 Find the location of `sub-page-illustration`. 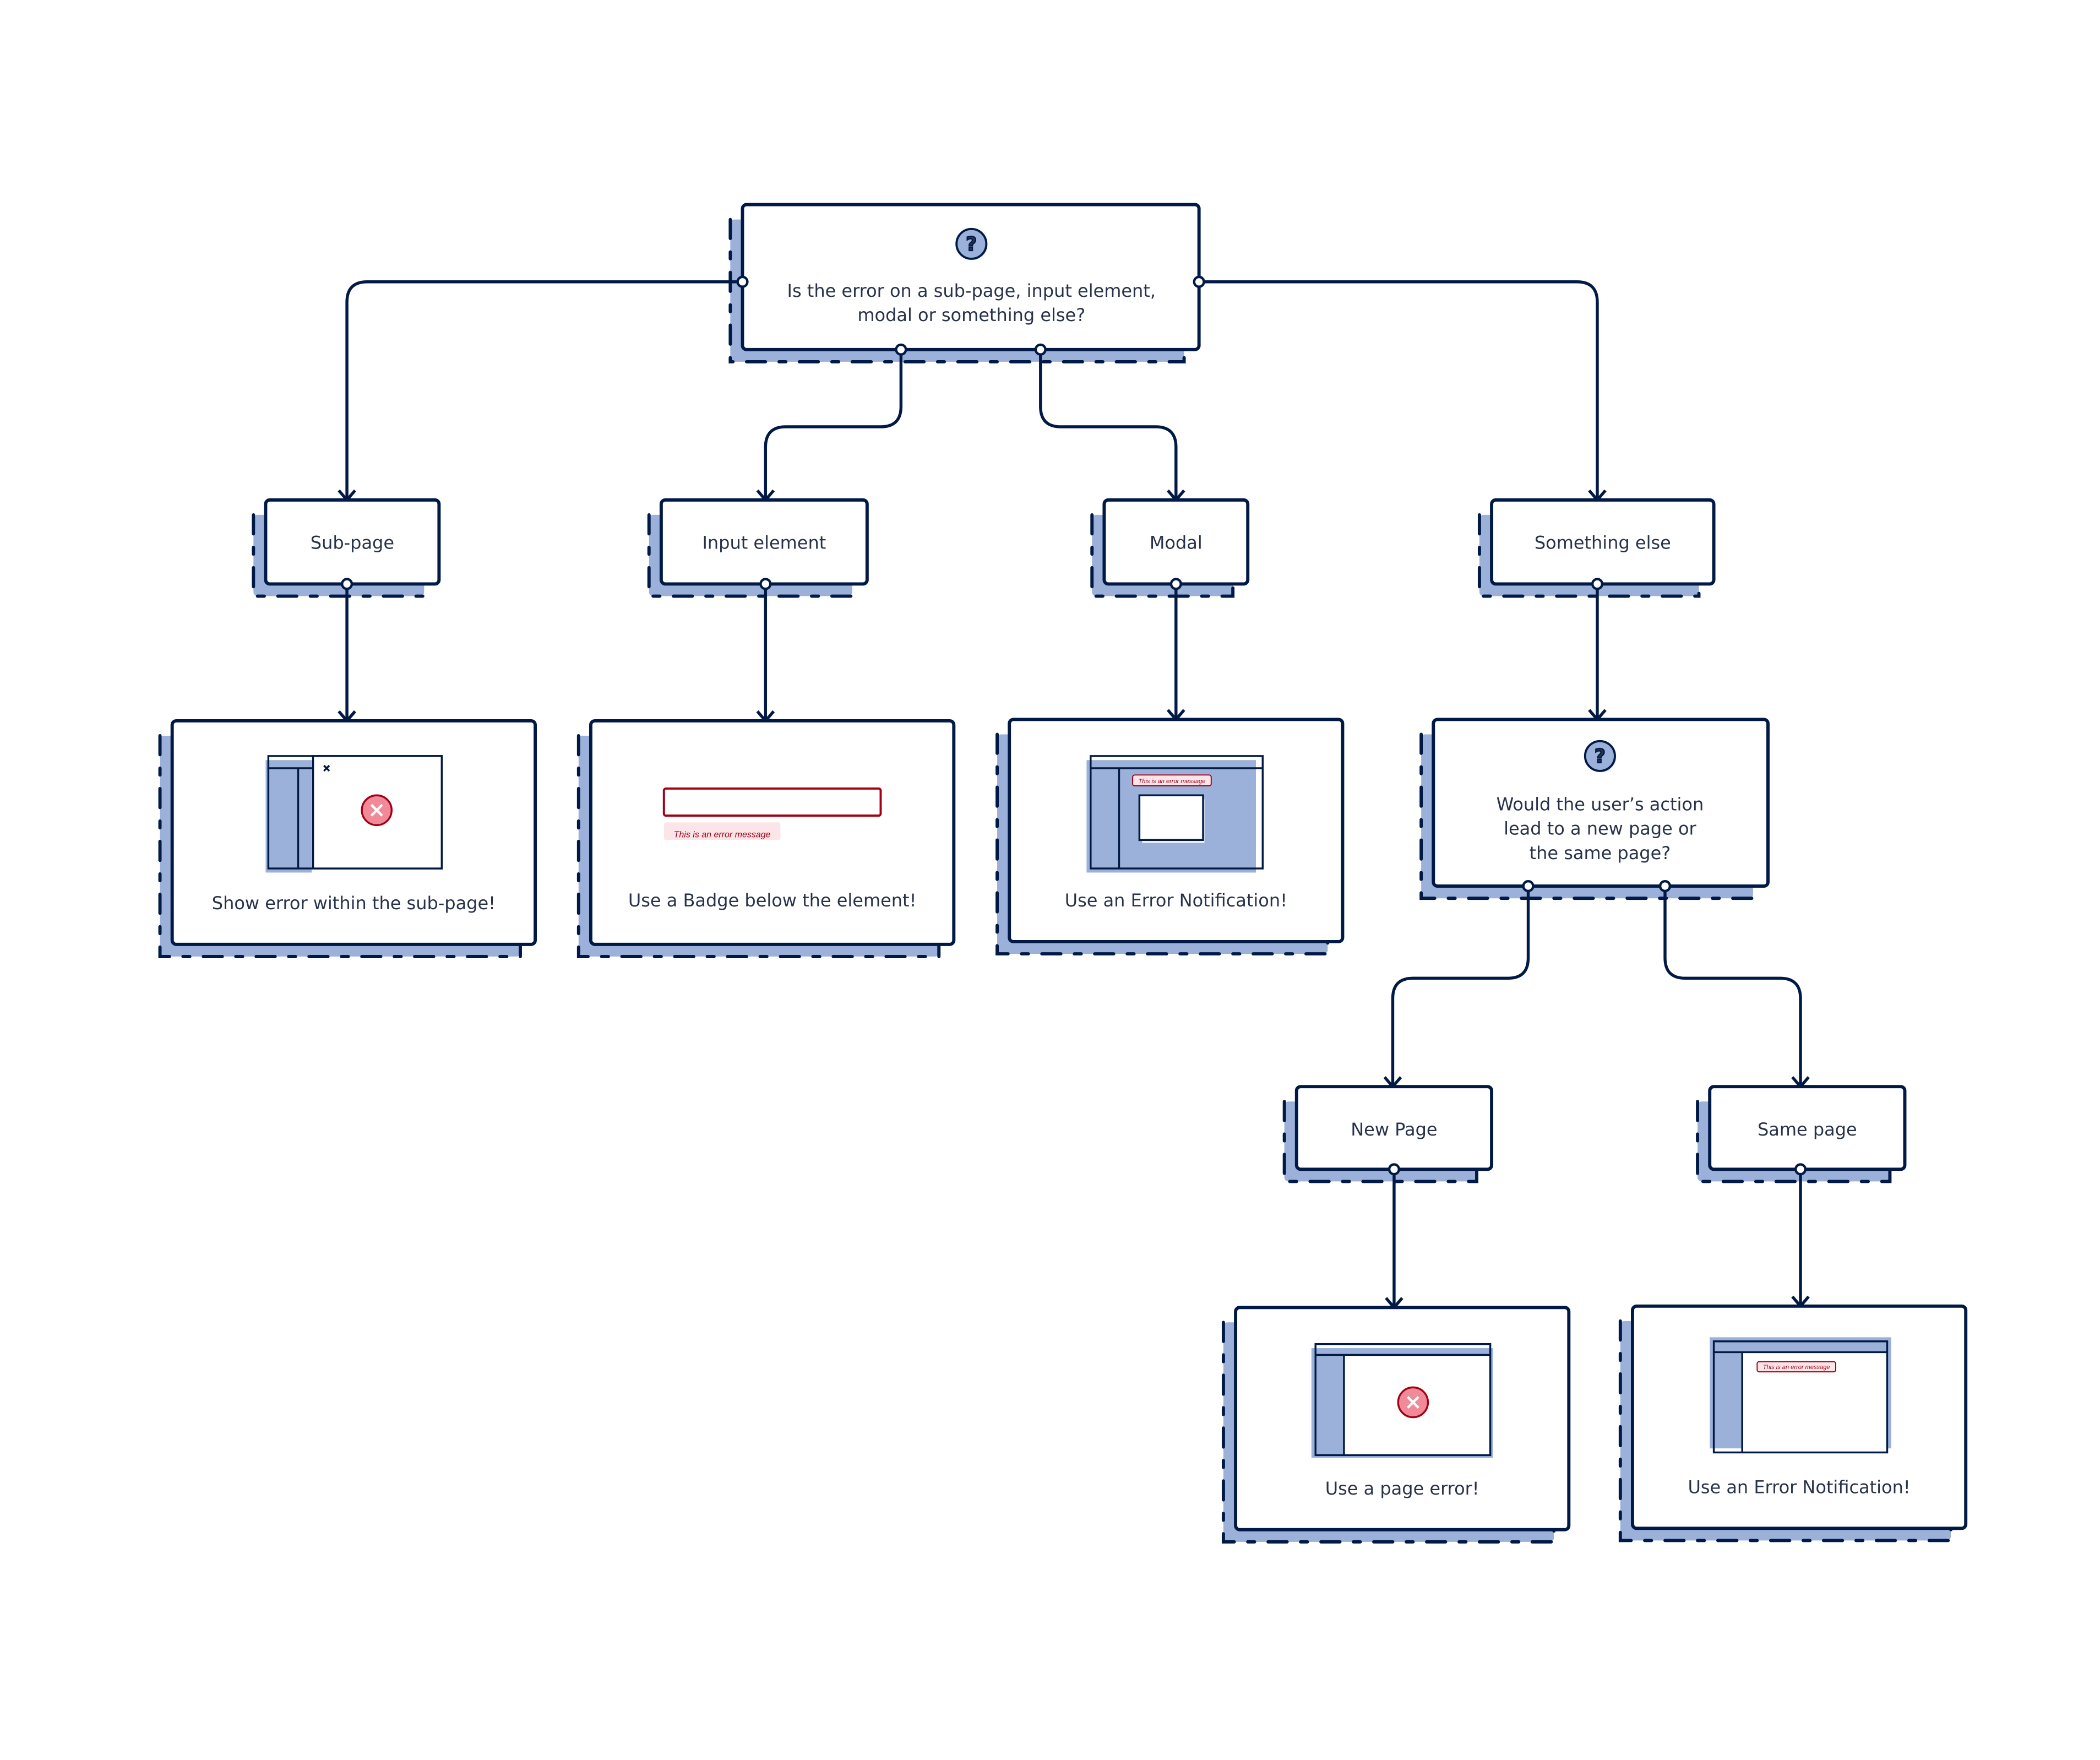

sub-page-illustration is located at coordinates (354, 814).